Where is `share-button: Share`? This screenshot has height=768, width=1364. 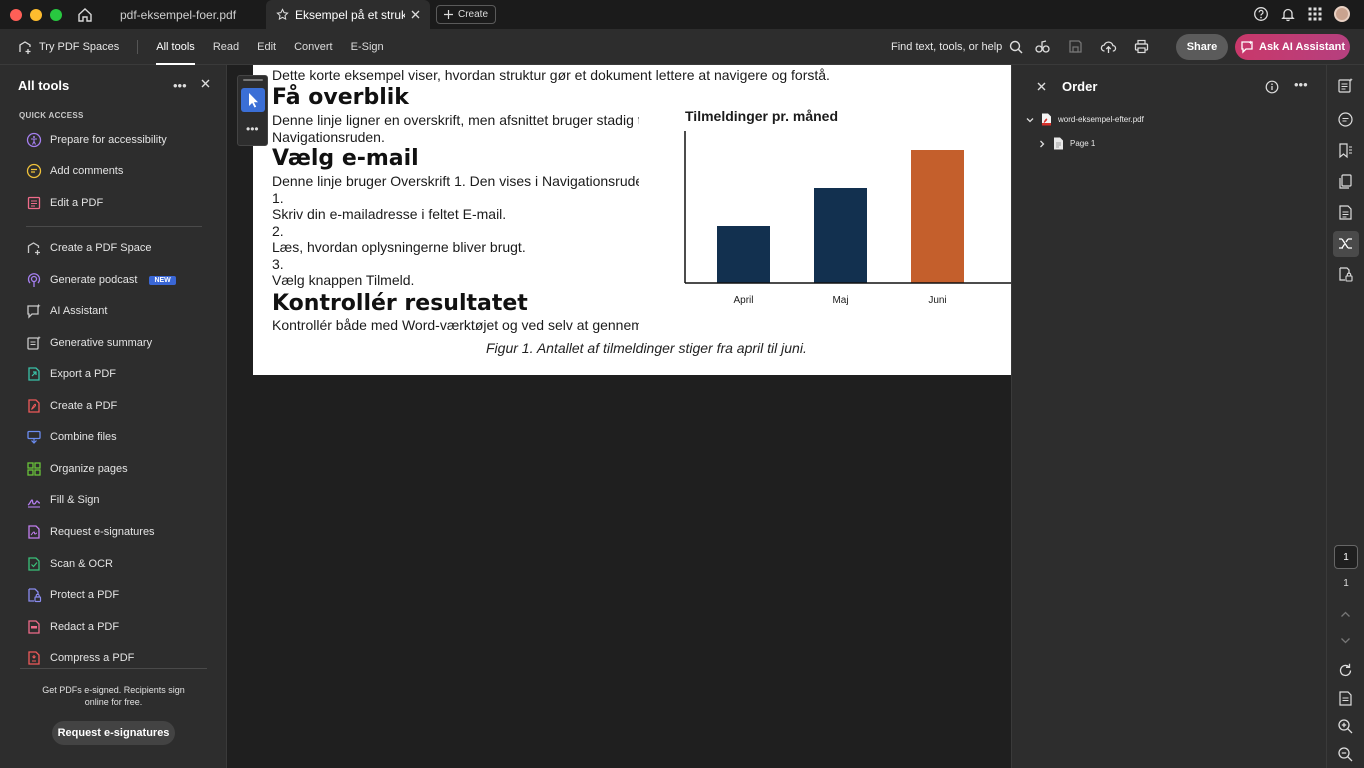
share-button: Share is located at coordinates (1202, 47).